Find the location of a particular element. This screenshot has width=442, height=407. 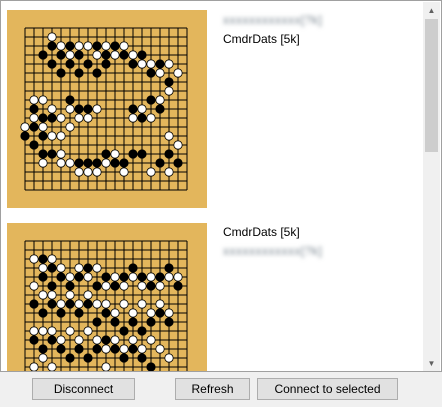

connect-to-selected-button: Connect to selected is located at coordinates (327, 389).